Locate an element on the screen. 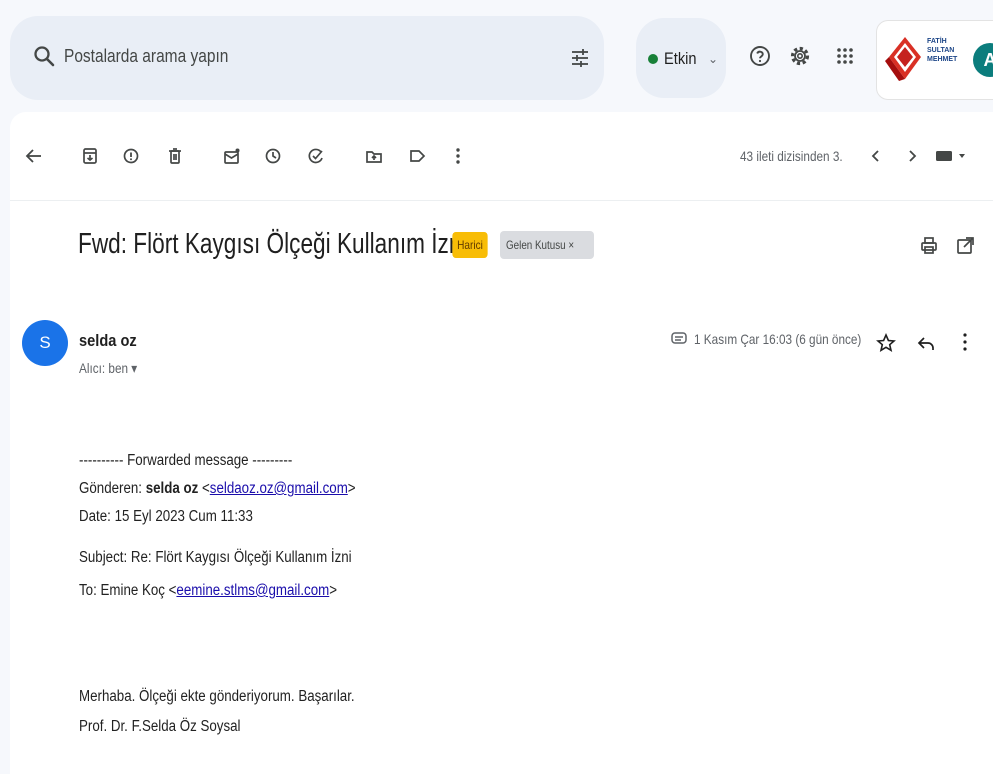 The height and width of the screenshot is (774, 993). inbox-label-text: Gelen Kutusu × is located at coordinates (540, 245).